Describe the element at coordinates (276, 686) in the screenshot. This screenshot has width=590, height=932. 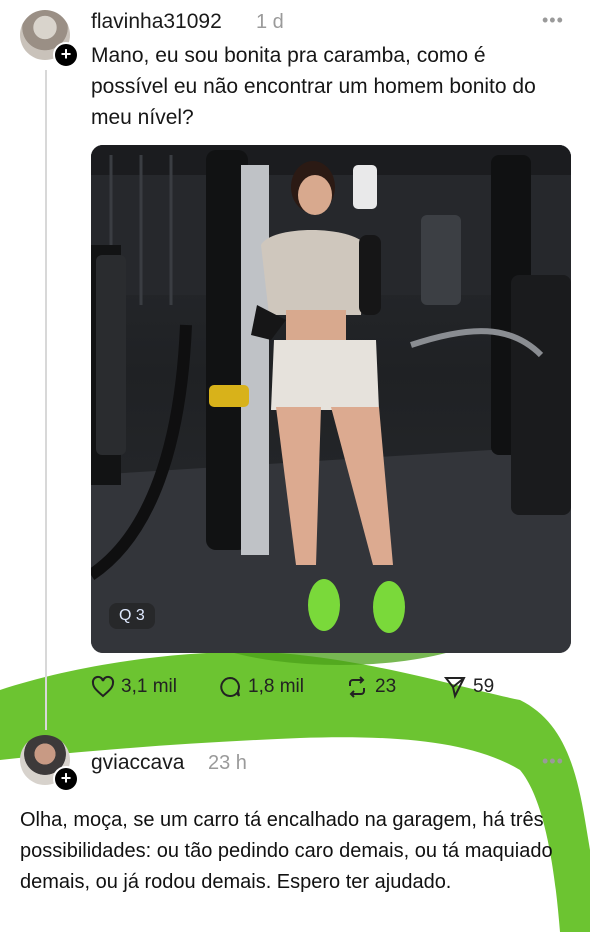
I see `comment-count: 1,8 mil` at that location.